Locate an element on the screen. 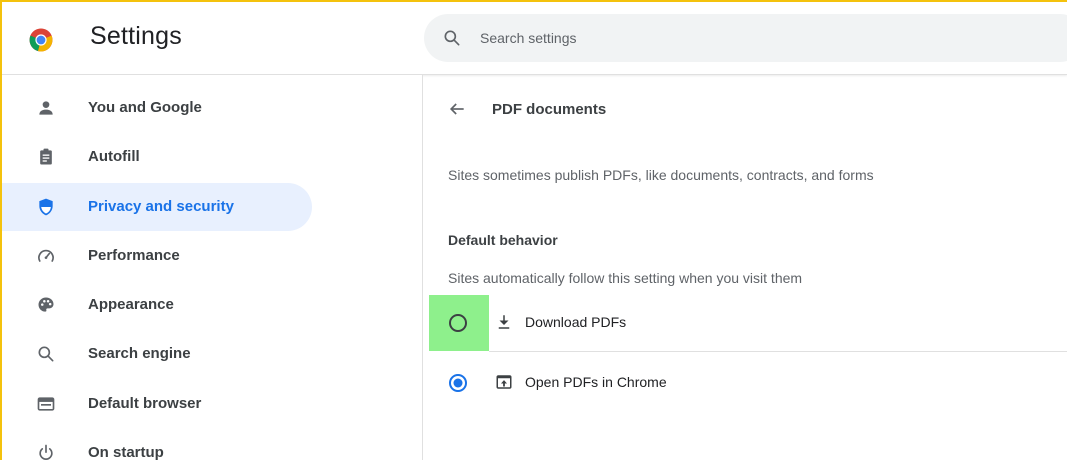 This screenshot has height=460, width=1067. sidebar-item-label: Search engine is located at coordinates (139, 353).